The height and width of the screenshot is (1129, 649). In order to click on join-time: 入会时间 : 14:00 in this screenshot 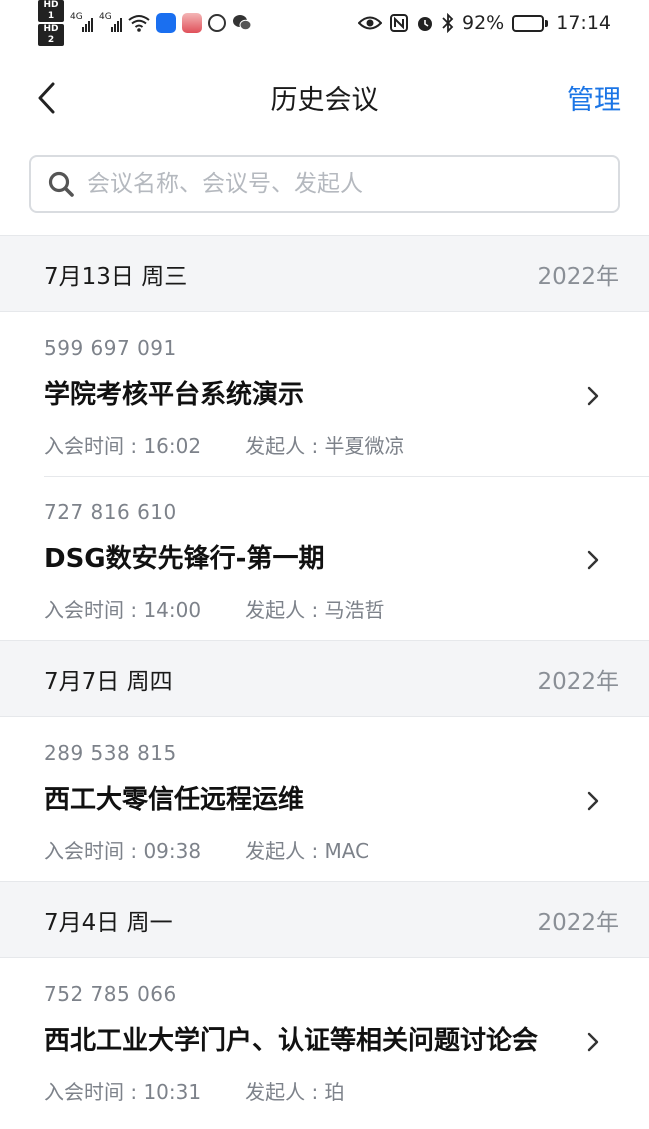, I will do `click(123, 610)`.